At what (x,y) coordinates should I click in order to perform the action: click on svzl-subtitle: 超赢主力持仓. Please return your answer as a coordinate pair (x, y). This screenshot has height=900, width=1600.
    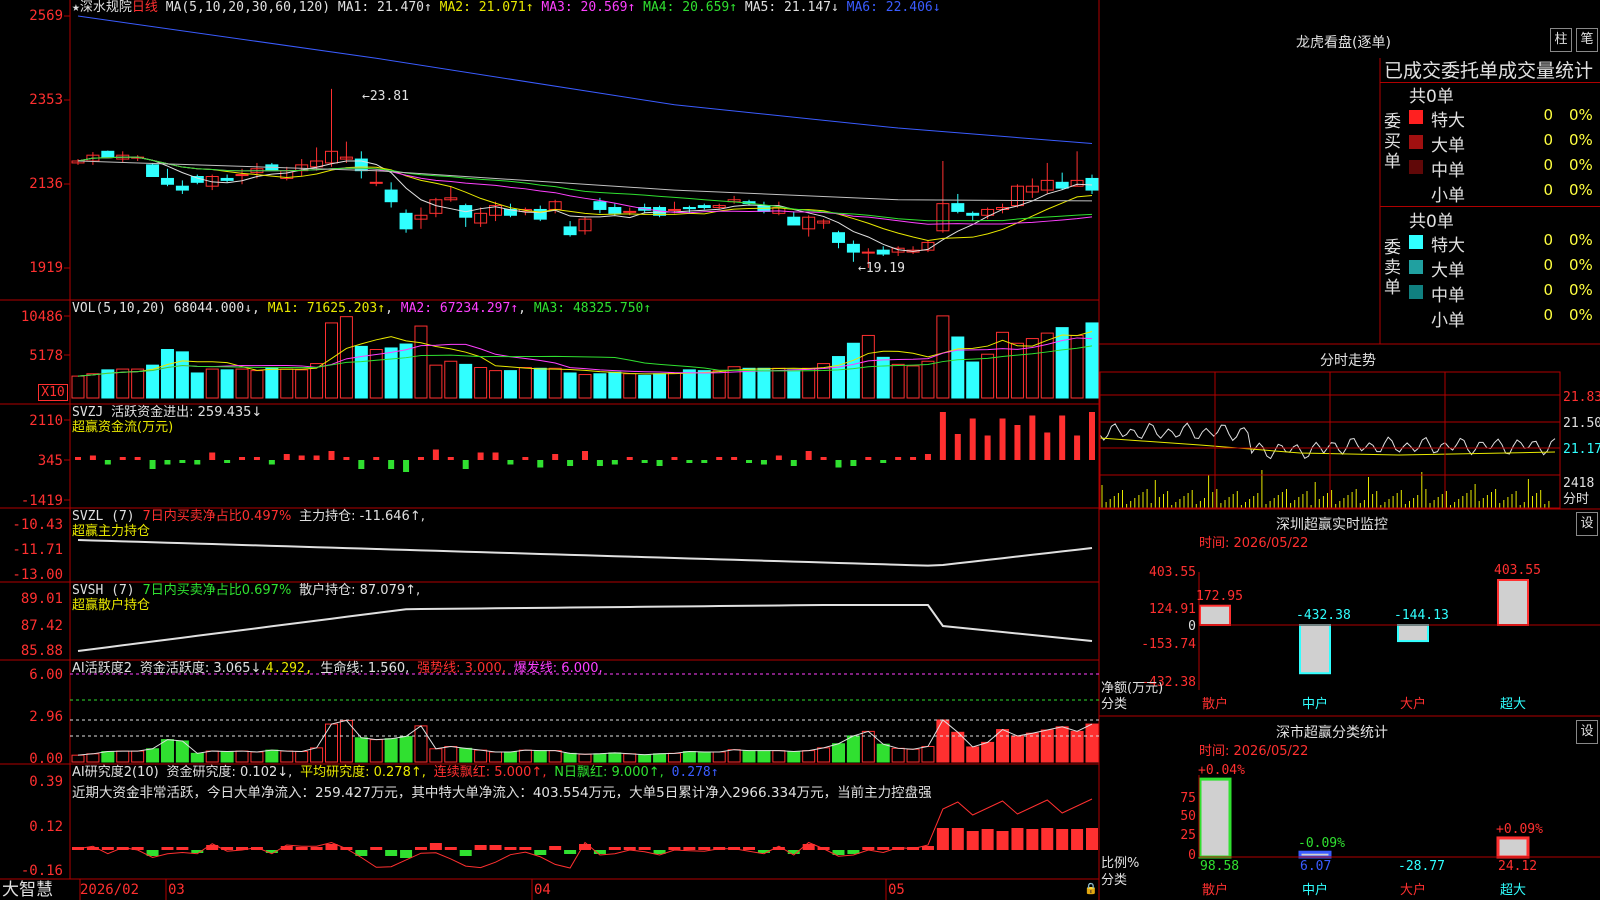
    Looking at the image, I should click on (111, 531).